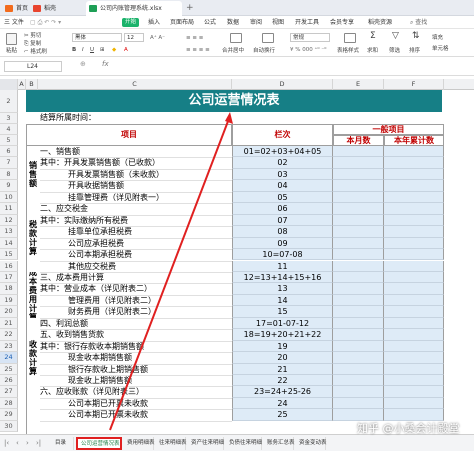 The image size is (474, 451). I want to click on fill-button: 填充, so click(437, 38).